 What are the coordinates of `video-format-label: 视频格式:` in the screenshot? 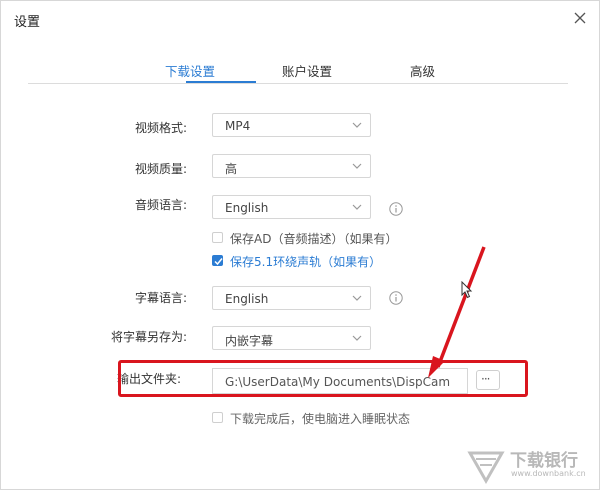 It's located at (160, 128).